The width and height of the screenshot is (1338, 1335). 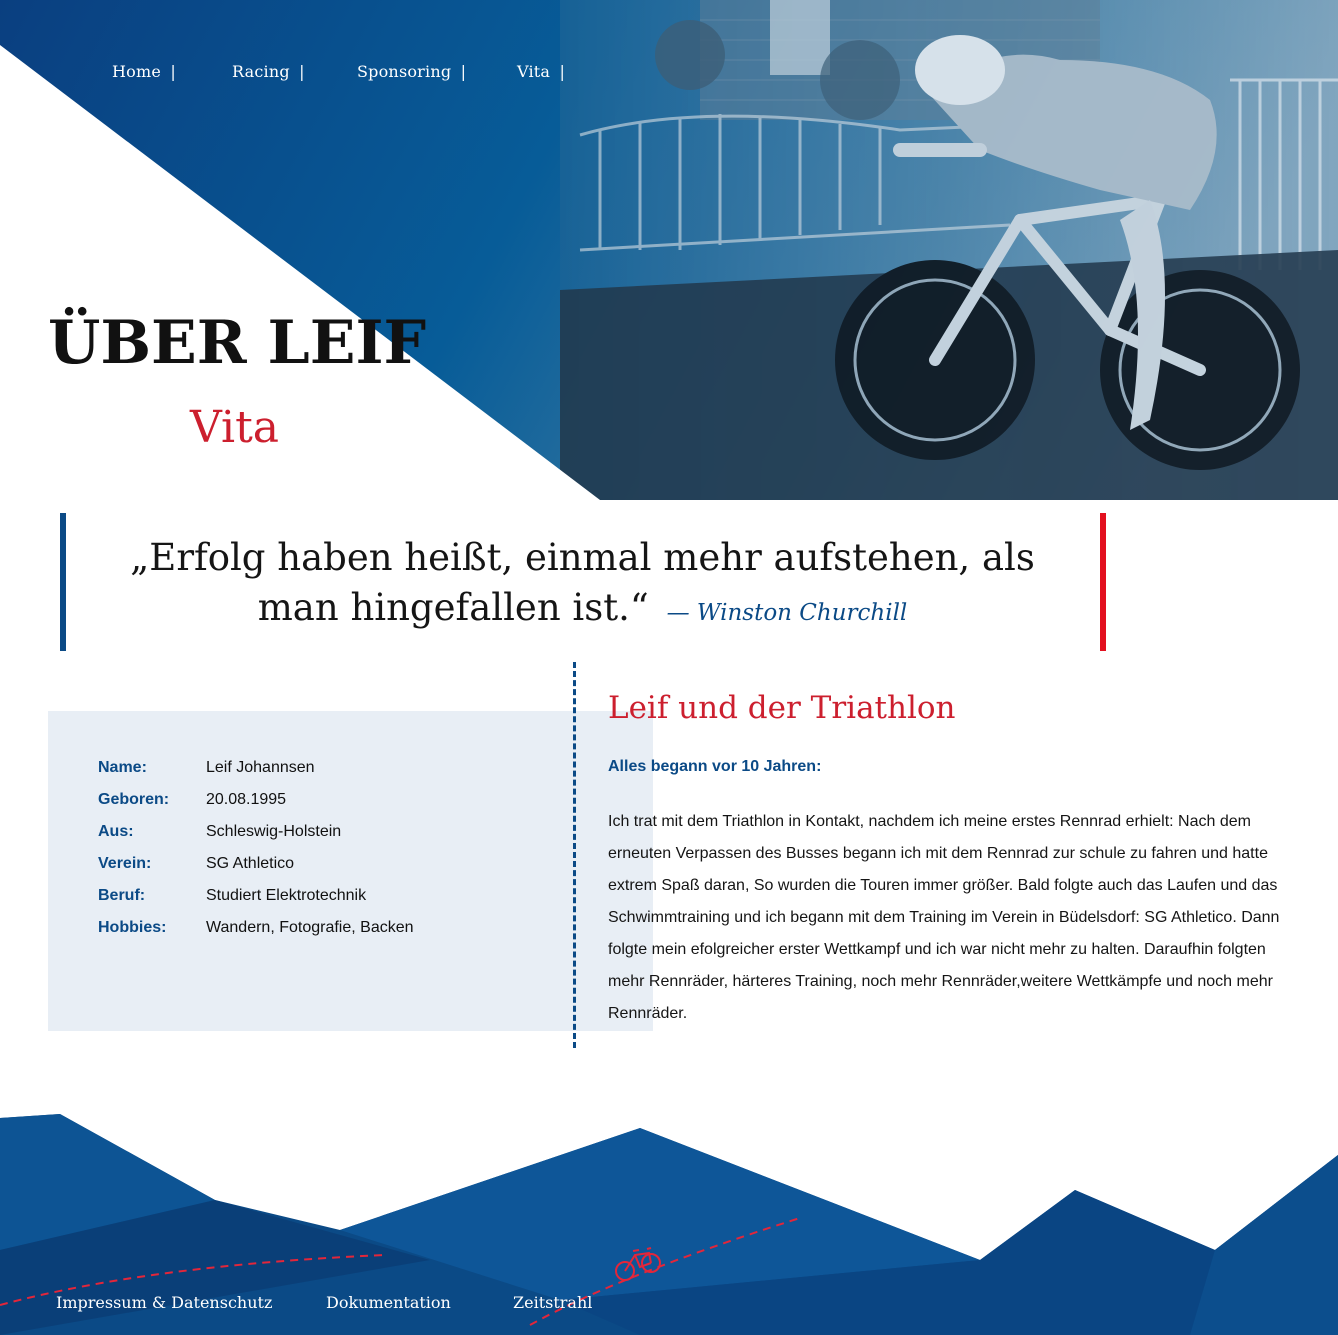 What do you see at coordinates (310, 927) in the screenshot?
I see `fact-value: Wandern, Fotografie, Backen` at bounding box center [310, 927].